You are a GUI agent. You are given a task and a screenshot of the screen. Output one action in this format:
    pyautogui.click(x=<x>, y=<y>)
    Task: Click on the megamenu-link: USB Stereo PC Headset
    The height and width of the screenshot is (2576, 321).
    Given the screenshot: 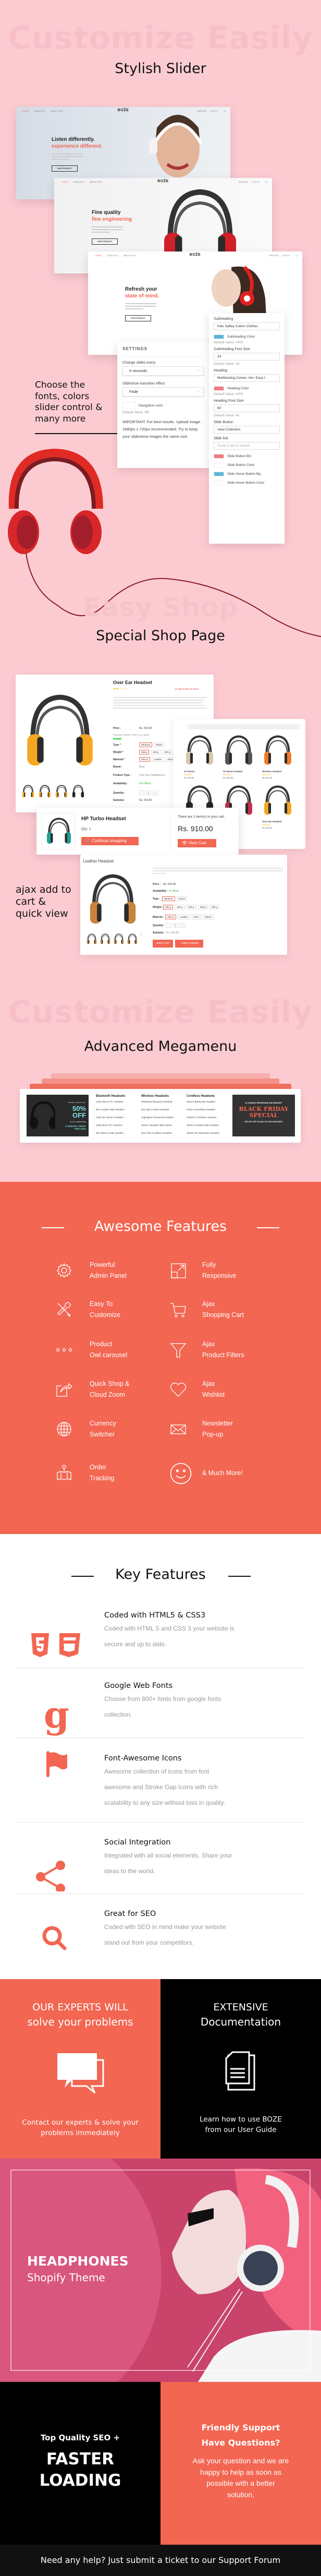 What is the action you would take?
    pyautogui.click(x=118, y=1105)
    